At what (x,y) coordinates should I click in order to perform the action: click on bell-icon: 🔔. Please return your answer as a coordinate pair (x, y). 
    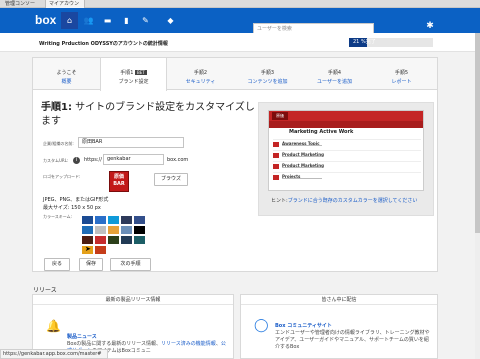
    Looking at the image, I should click on (53, 326).